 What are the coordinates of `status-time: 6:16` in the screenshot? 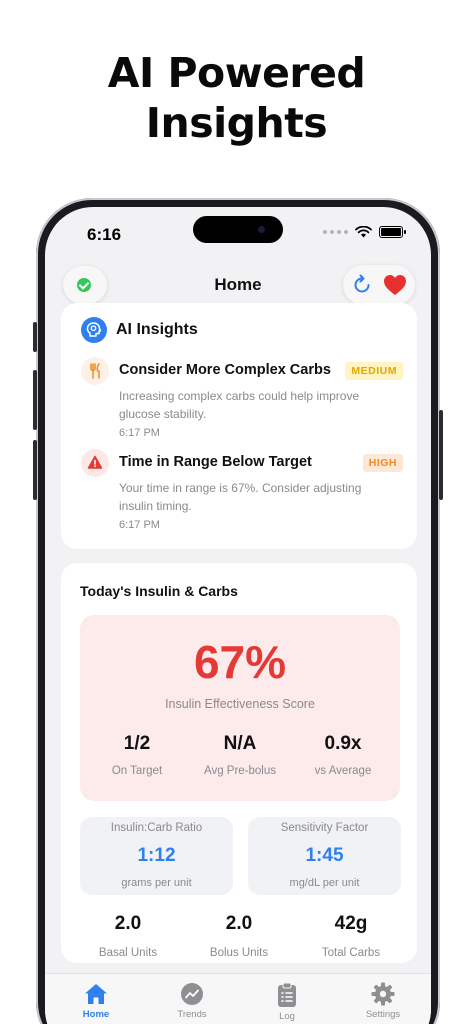 It's located at (104, 234).